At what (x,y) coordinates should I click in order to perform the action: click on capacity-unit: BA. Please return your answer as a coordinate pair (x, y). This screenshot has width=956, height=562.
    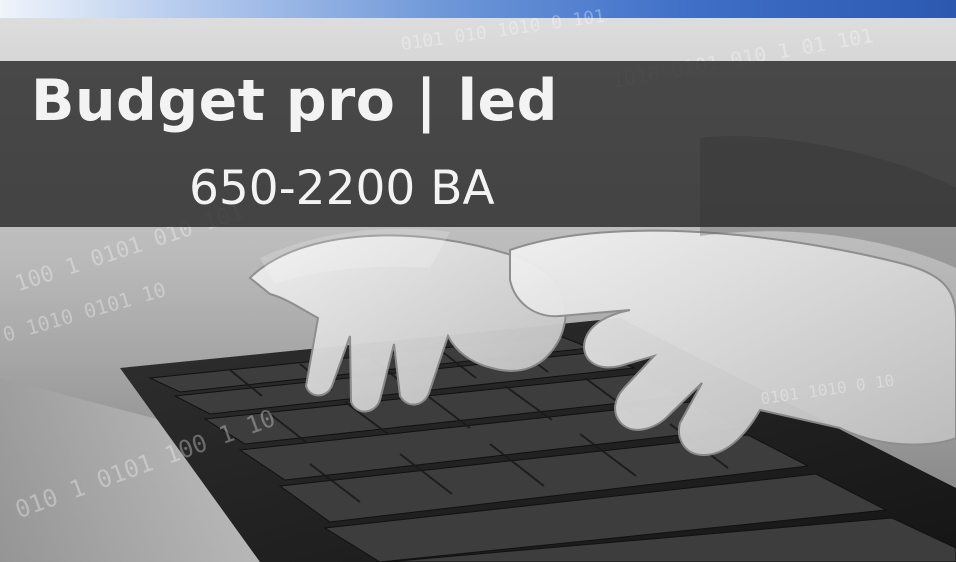
    Looking at the image, I should click on (462, 188).